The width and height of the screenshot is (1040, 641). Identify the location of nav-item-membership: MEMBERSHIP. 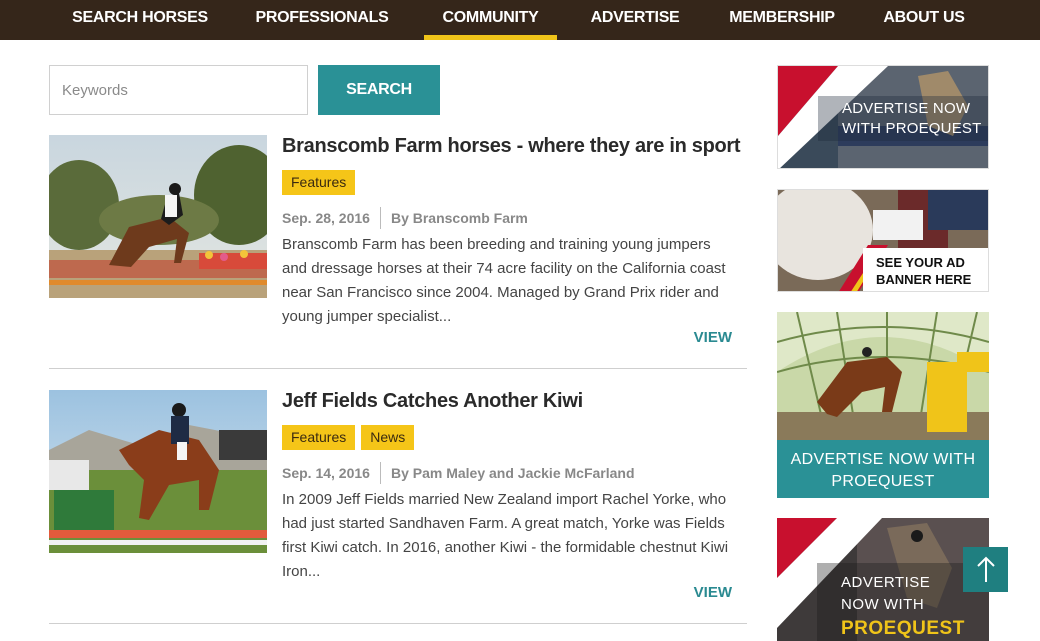
(782, 20).